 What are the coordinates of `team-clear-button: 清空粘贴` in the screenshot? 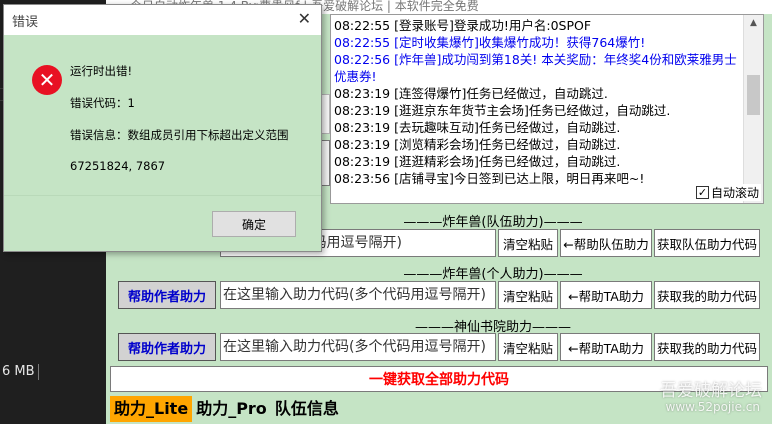 It's located at (528, 243).